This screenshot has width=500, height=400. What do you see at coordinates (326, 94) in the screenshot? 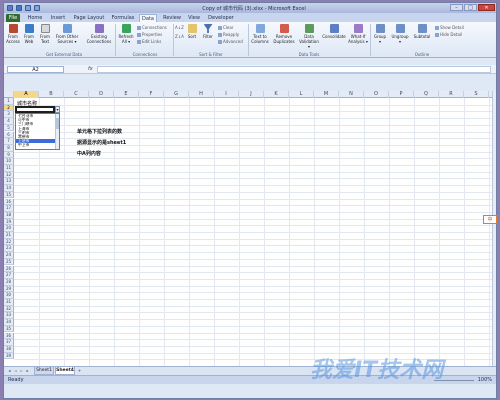
I see `column-header-m: M` at bounding box center [326, 94].